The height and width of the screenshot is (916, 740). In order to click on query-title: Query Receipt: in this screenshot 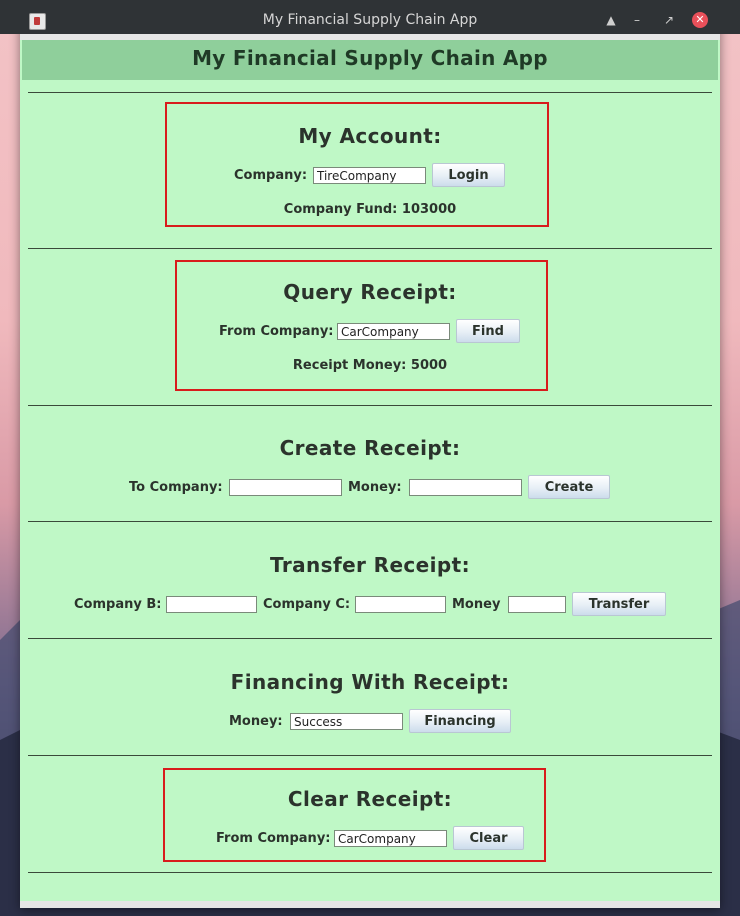, I will do `click(370, 292)`.